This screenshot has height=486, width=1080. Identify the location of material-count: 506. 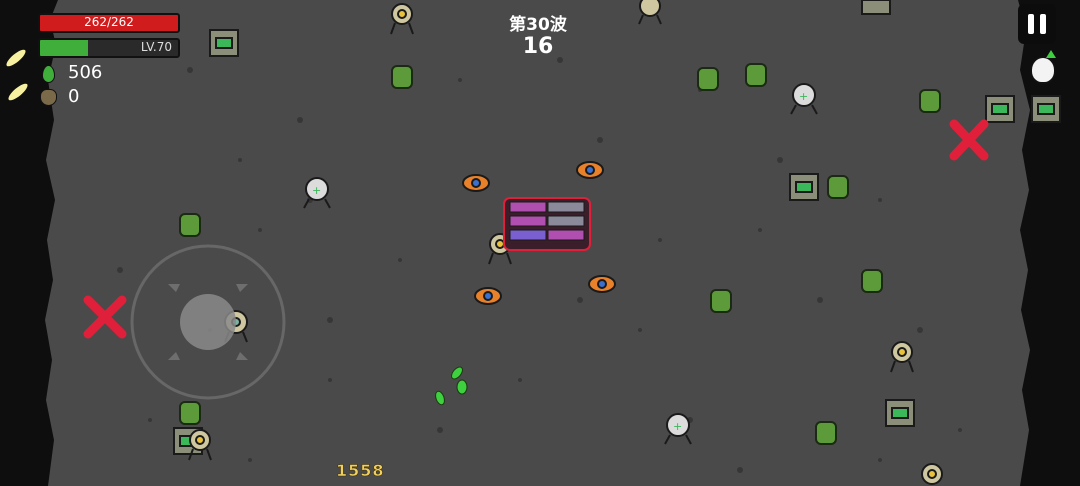
(85, 72).